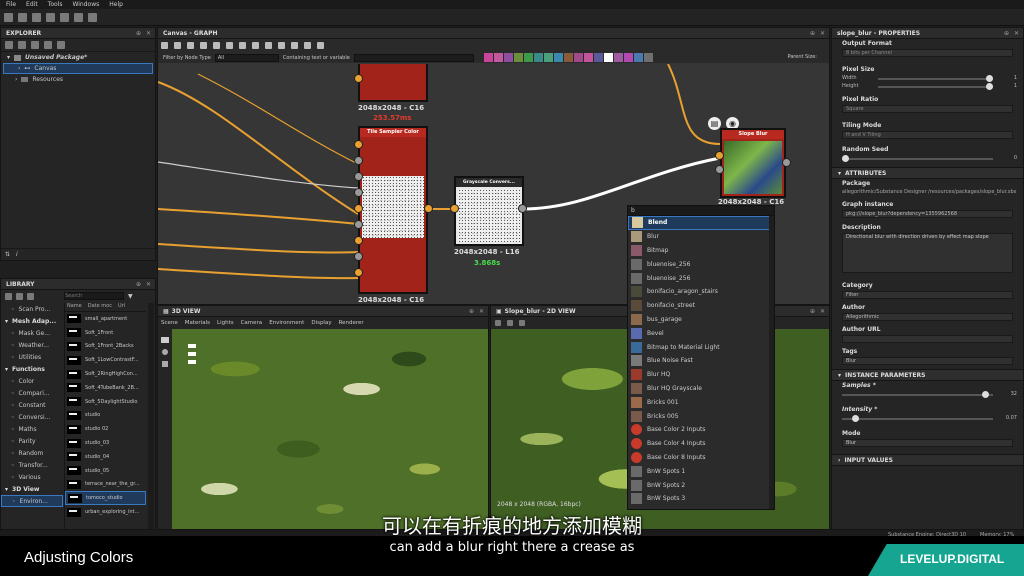 The height and width of the screenshot is (576, 1024). I want to click on menu-edit: Edit, so click(32, 4).